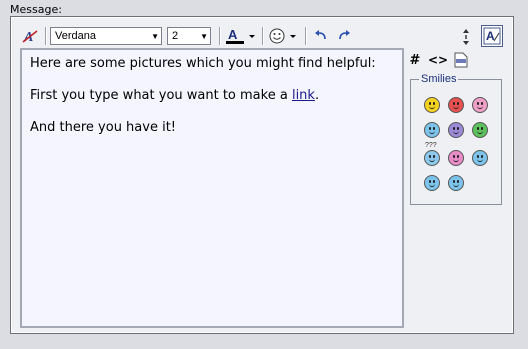  I want to click on text-color-button: A, so click(241, 36).